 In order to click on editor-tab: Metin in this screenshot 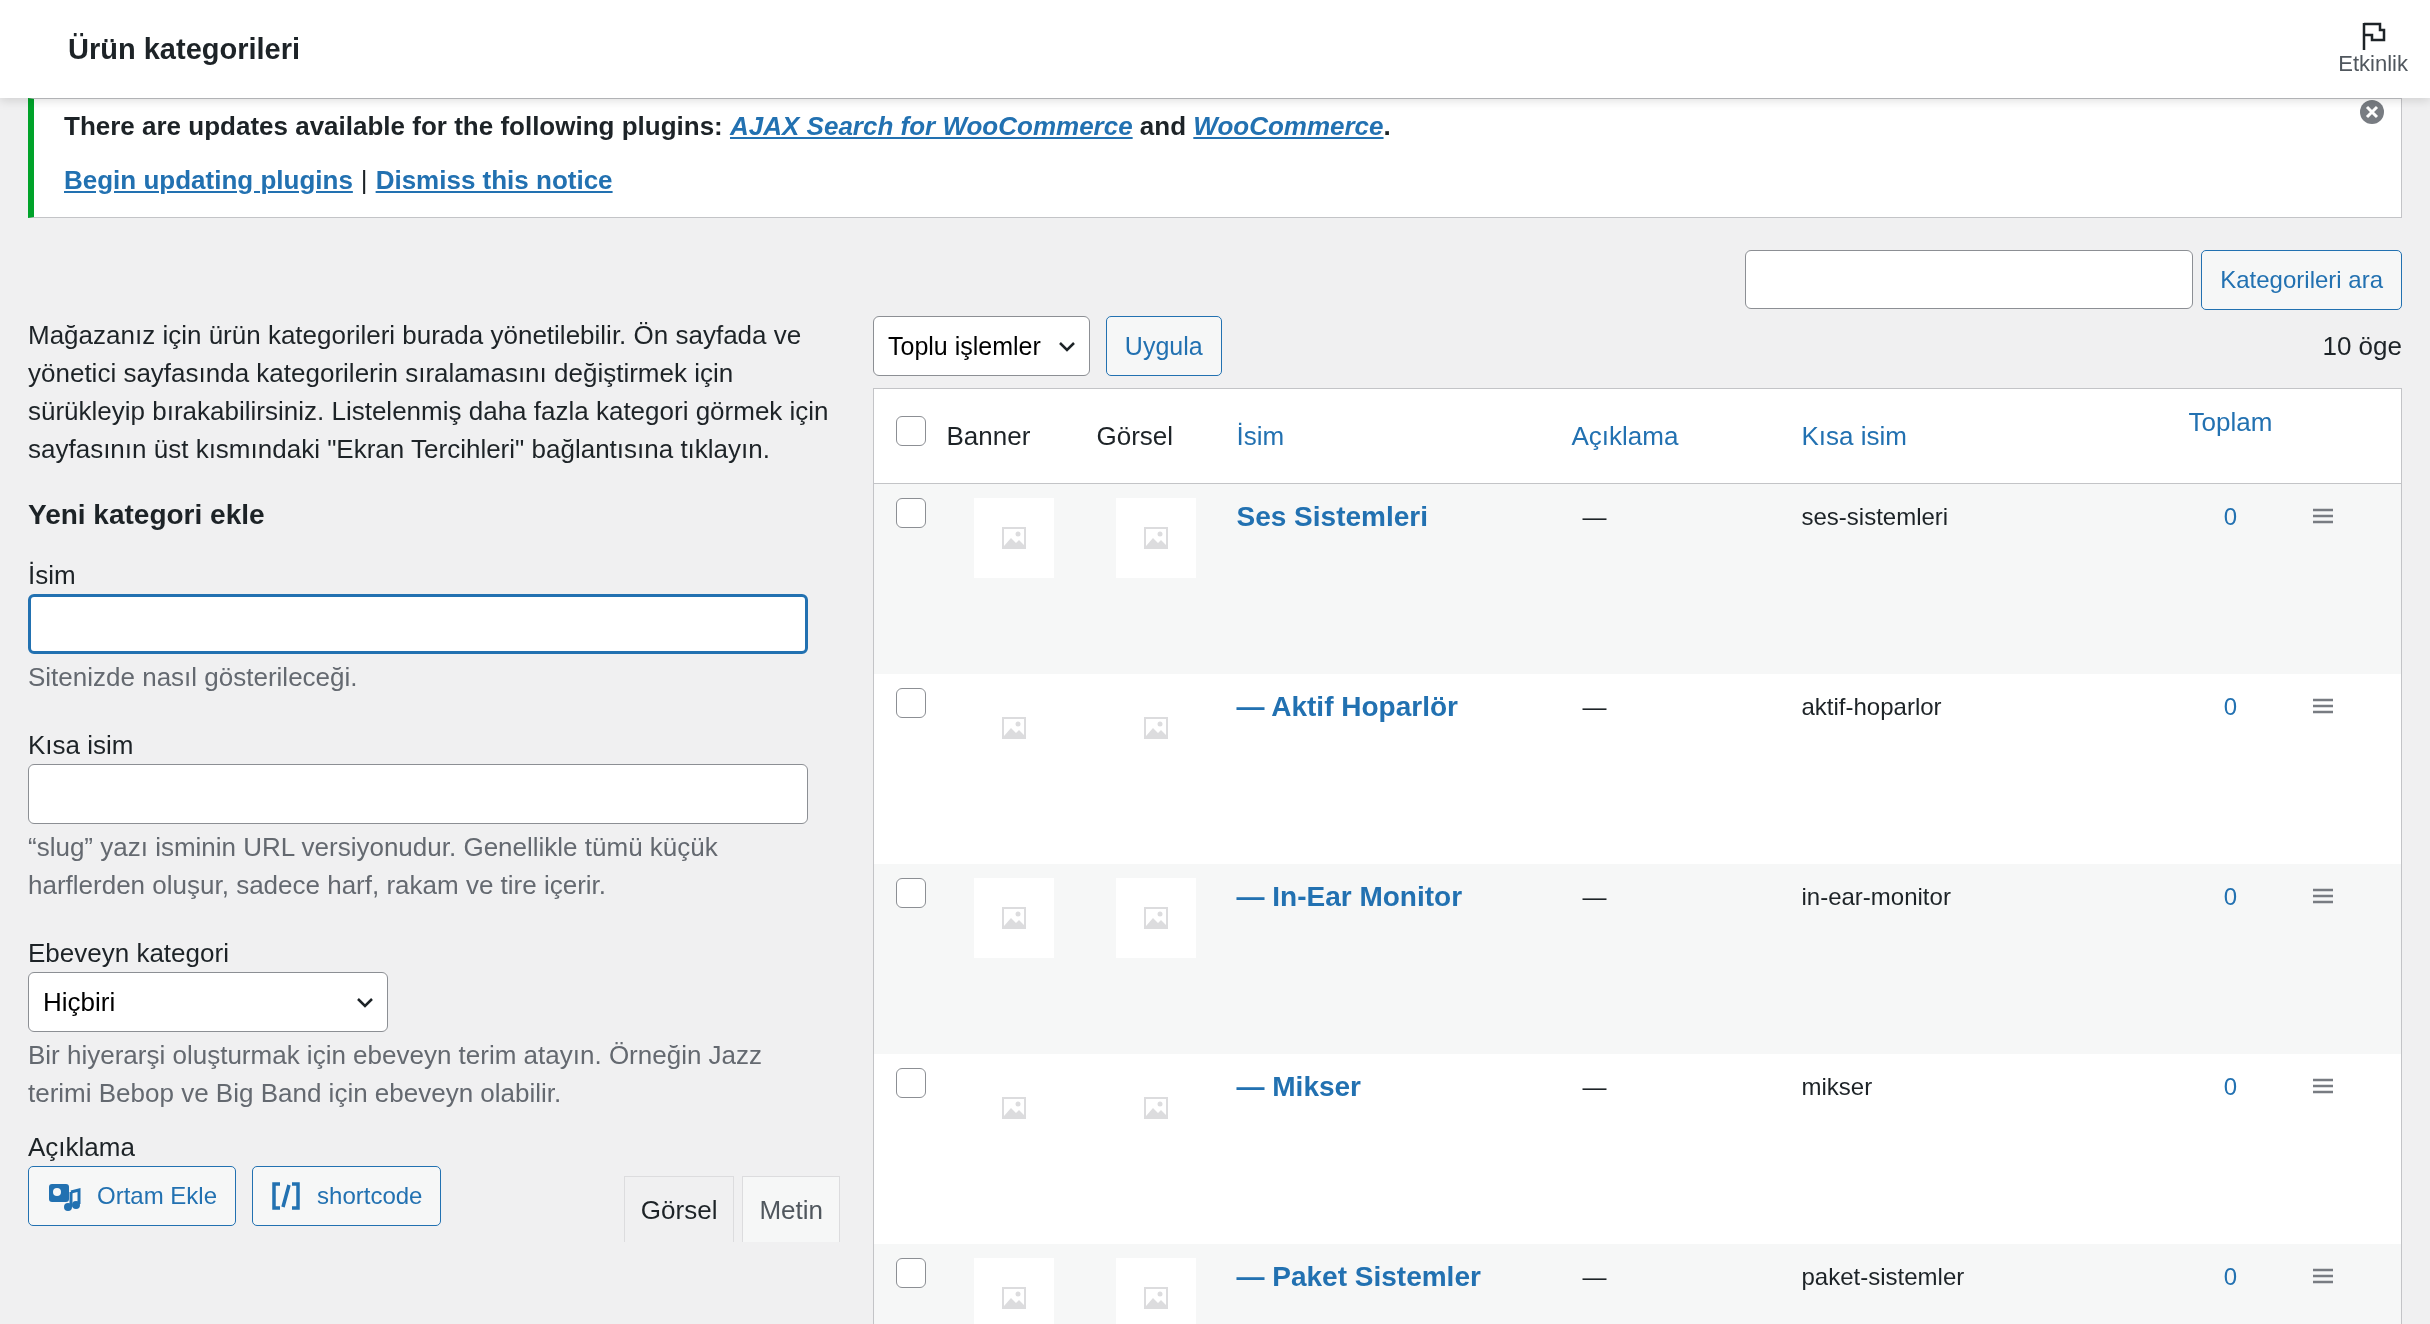, I will do `click(791, 1209)`.